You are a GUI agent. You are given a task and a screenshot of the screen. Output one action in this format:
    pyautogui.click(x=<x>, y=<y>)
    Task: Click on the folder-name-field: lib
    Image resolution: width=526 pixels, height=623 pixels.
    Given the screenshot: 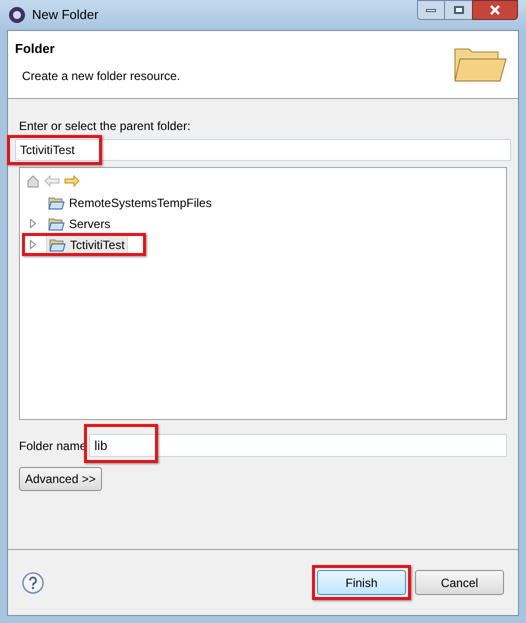 What is the action you would take?
    pyautogui.click(x=298, y=445)
    